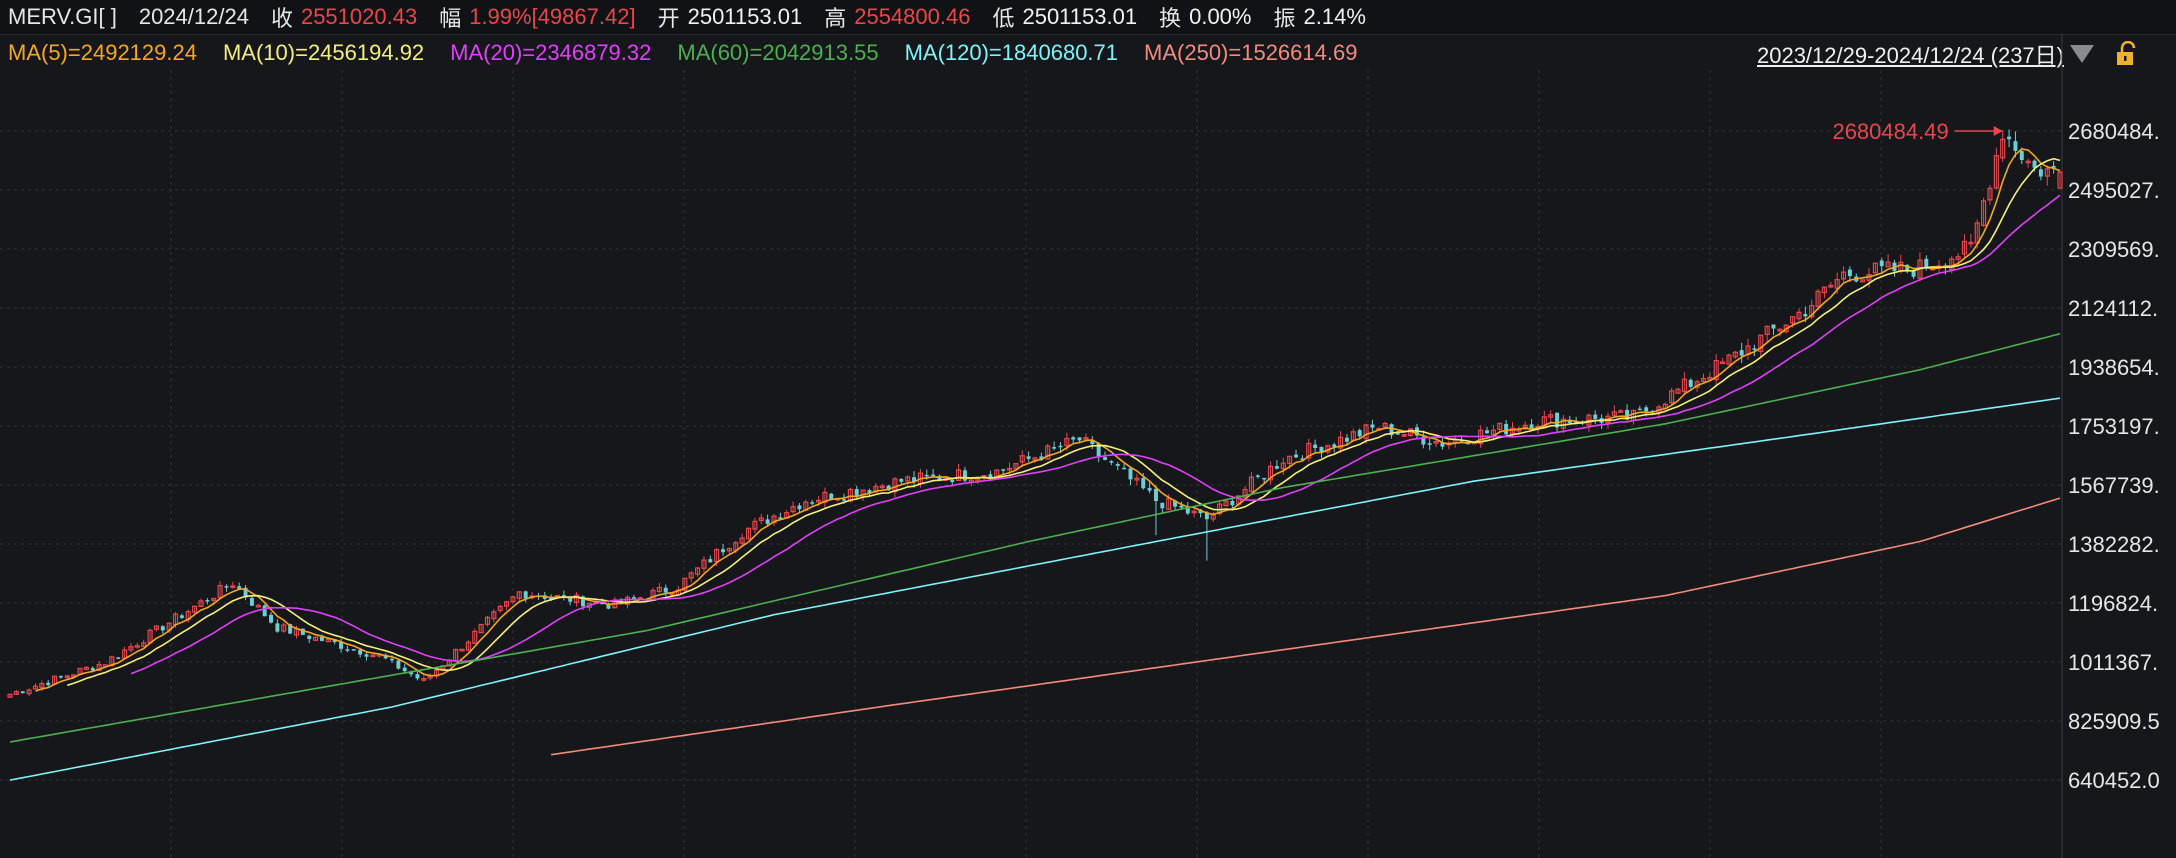 This screenshot has width=2176, height=858. Describe the element at coordinates (2114, 367) in the screenshot. I see `y-tick-label: 1938654.` at that location.